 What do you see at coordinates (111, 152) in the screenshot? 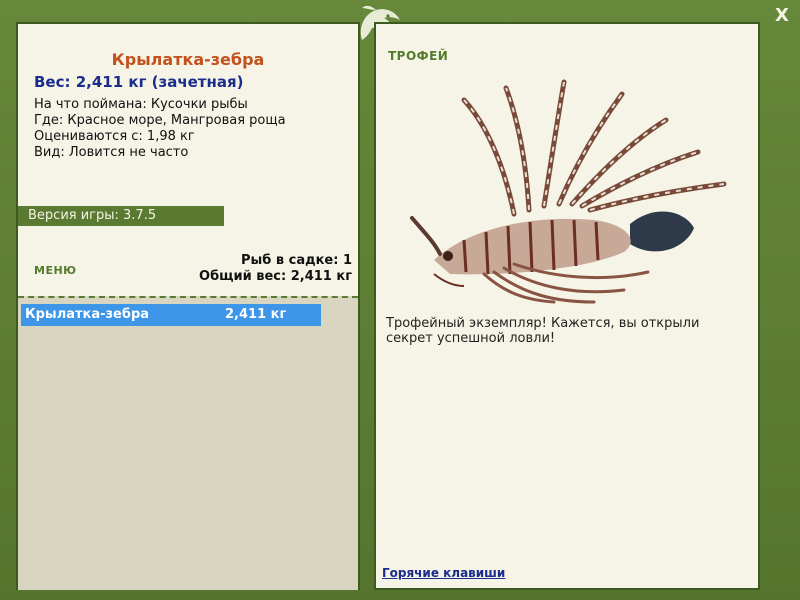
I see `fish-rarity: Вид: Ловится не часто` at bounding box center [111, 152].